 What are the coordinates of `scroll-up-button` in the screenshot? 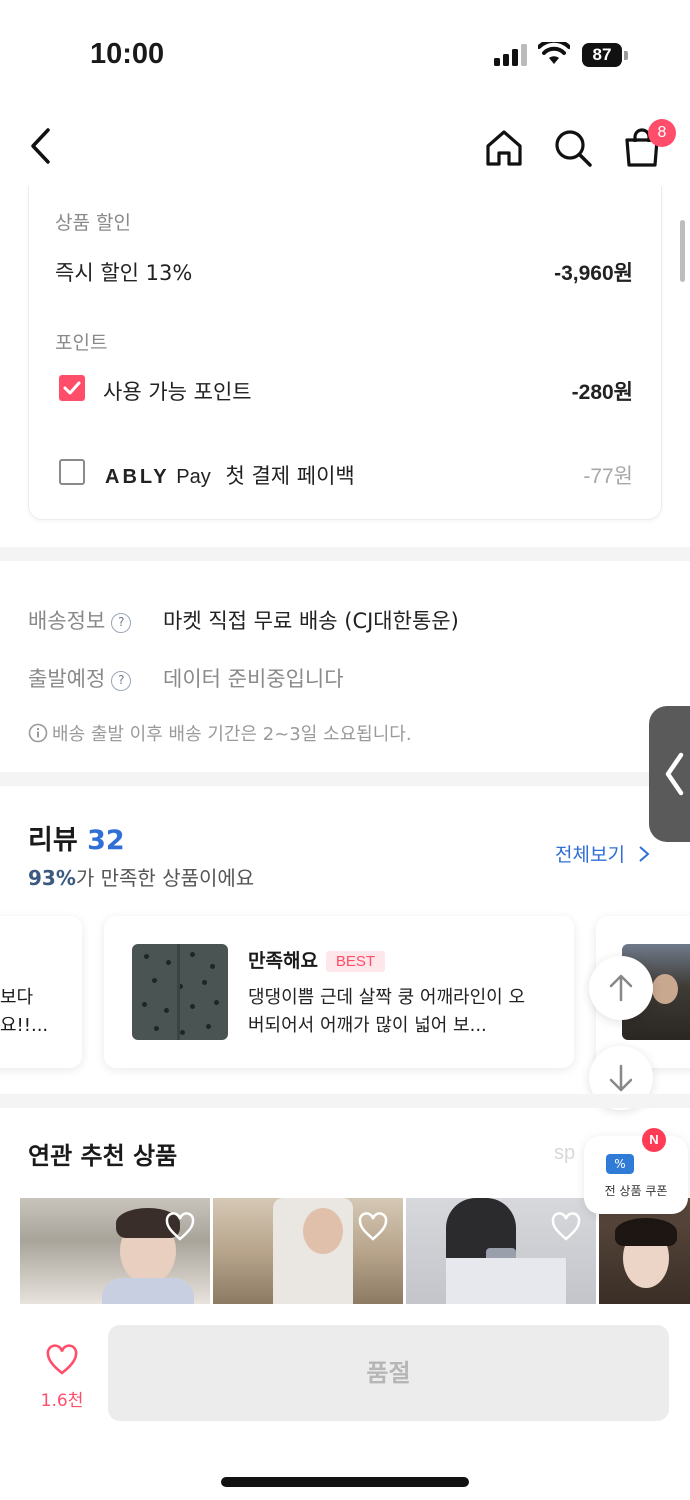 It's located at (621, 988).